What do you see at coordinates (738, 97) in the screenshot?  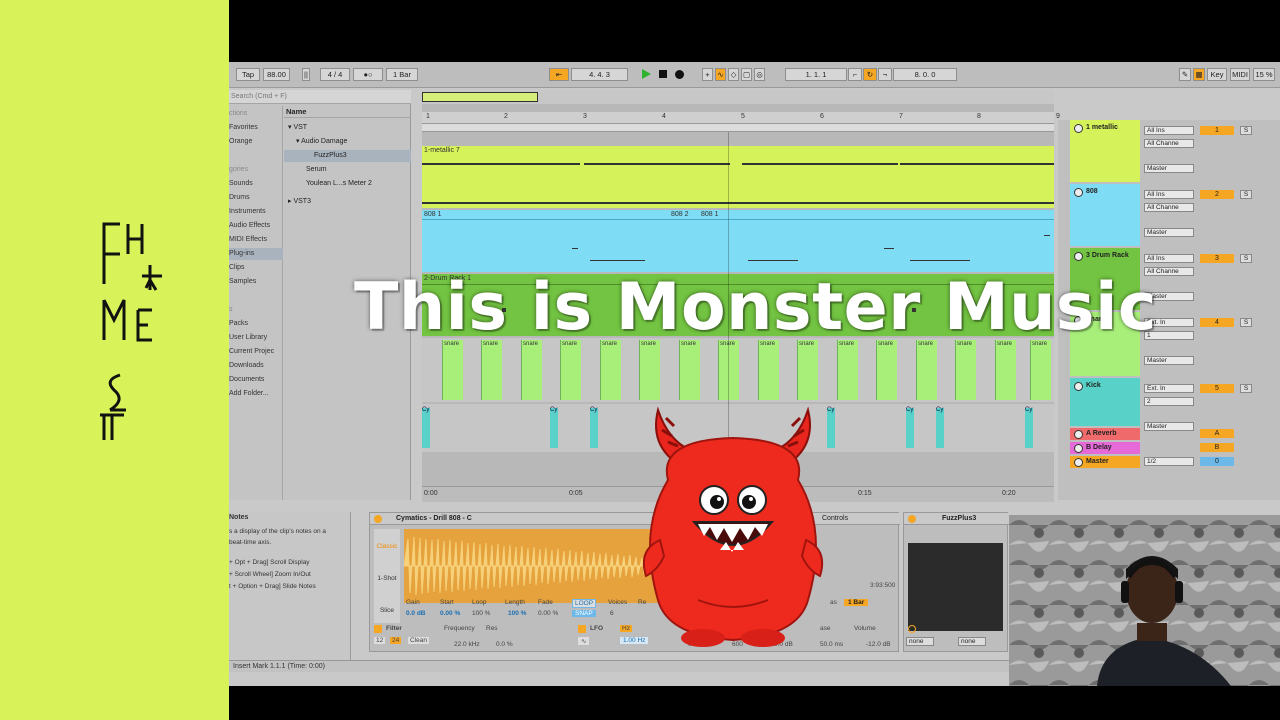 I see `overview-strip` at bounding box center [738, 97].